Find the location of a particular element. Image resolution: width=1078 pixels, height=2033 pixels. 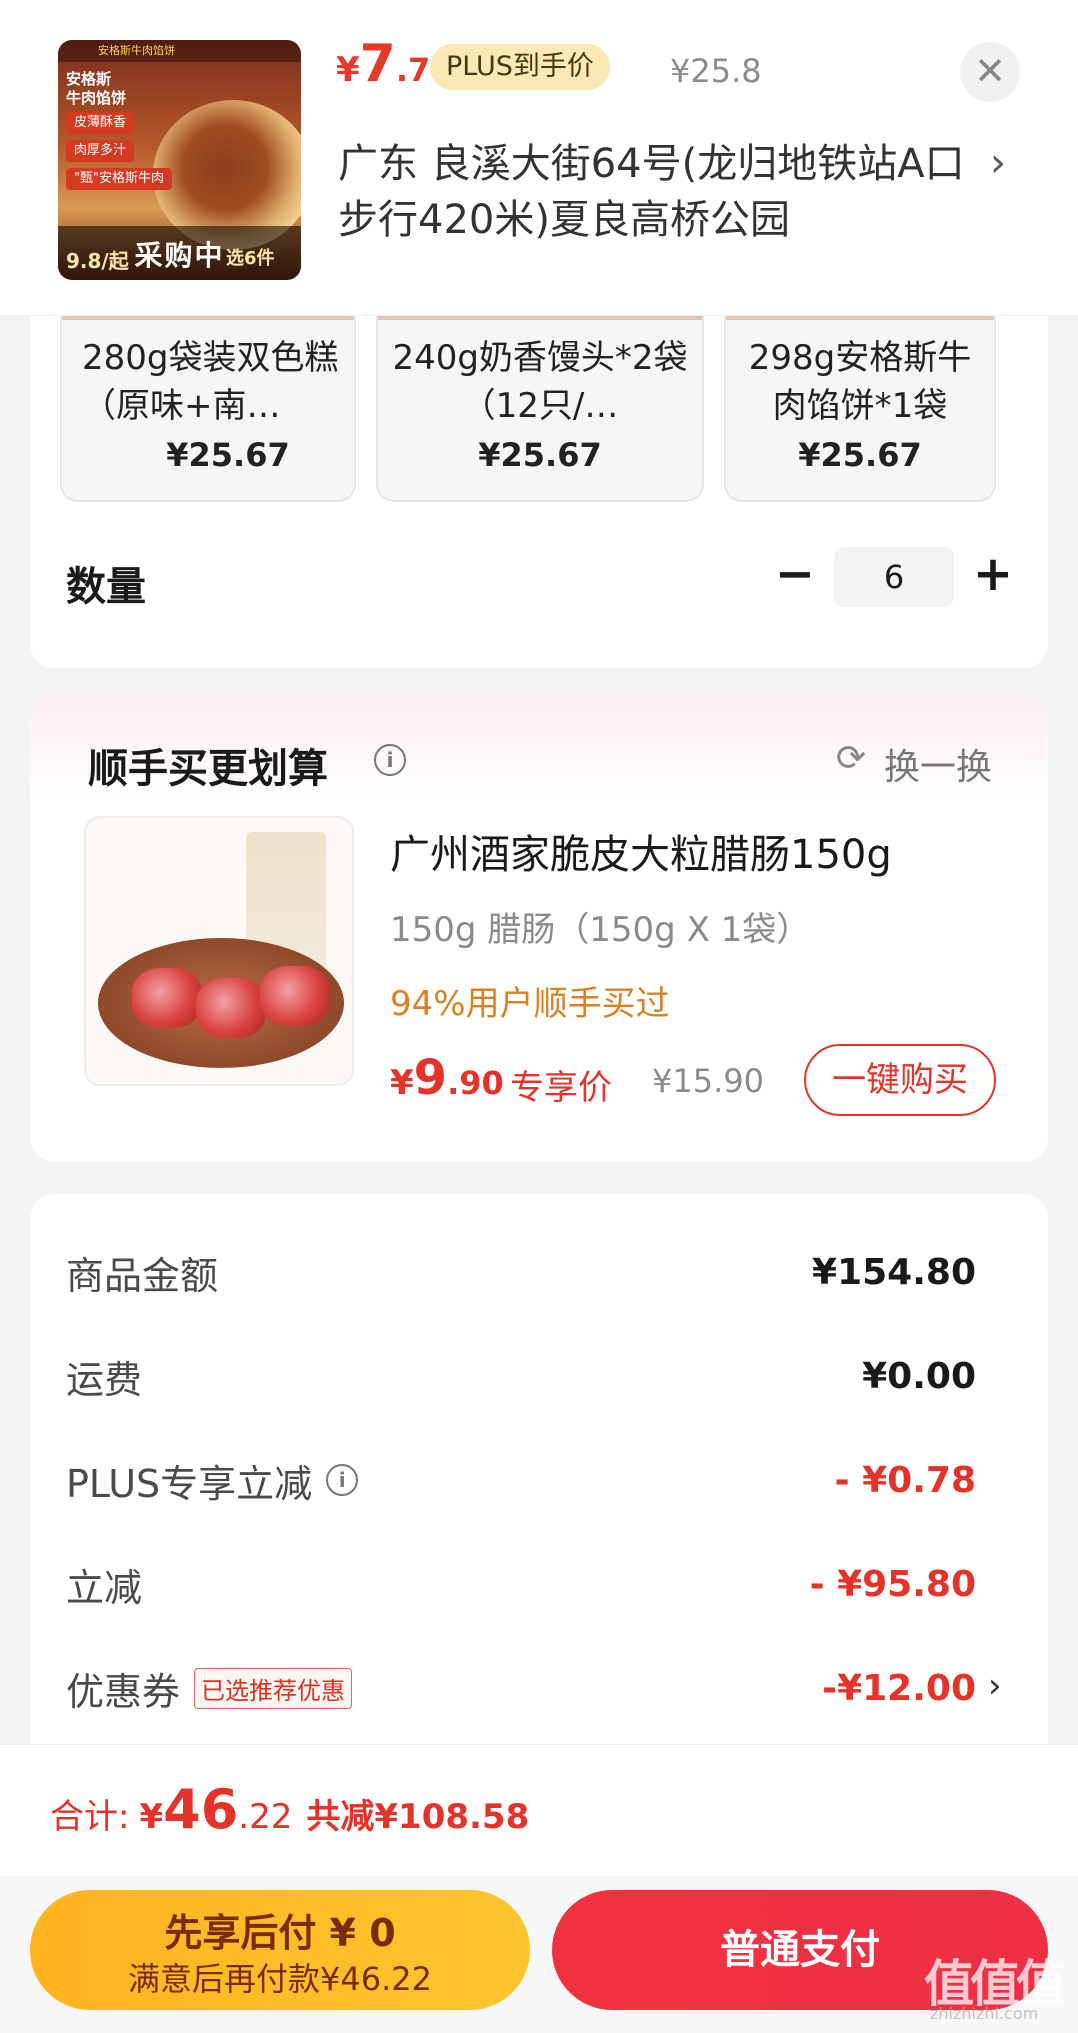

close-button: ✕ is located at coordinates (990, 72).